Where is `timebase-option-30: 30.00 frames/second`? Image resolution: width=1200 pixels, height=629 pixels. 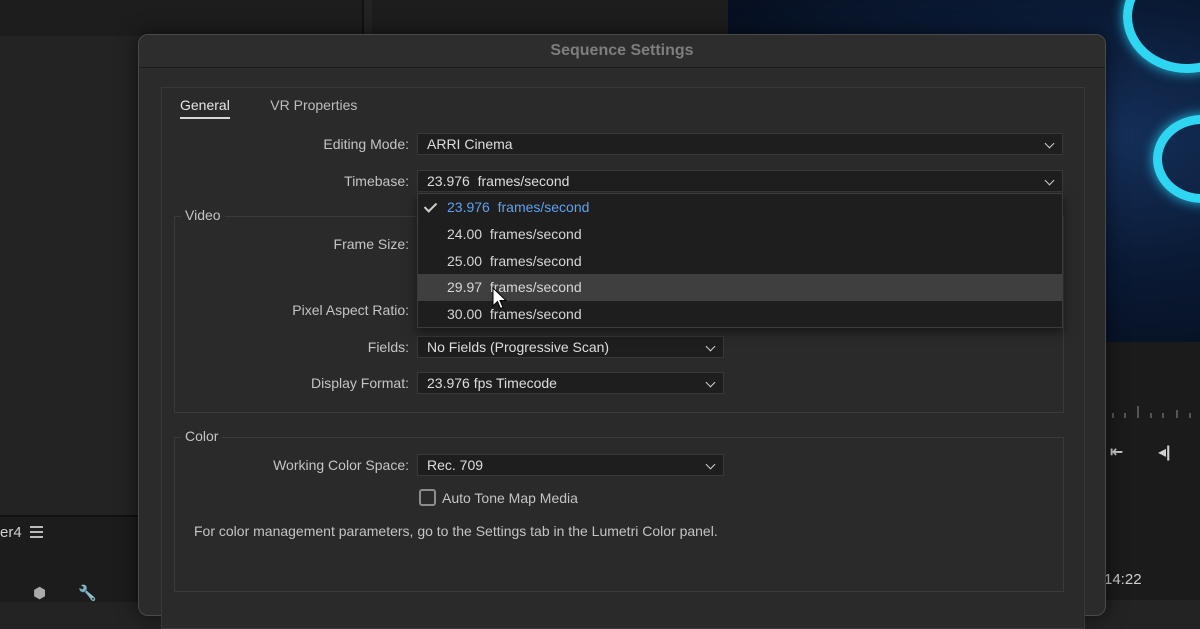
timebase-option-30: 30.00 frames/second is located at coordinates (740, 314).